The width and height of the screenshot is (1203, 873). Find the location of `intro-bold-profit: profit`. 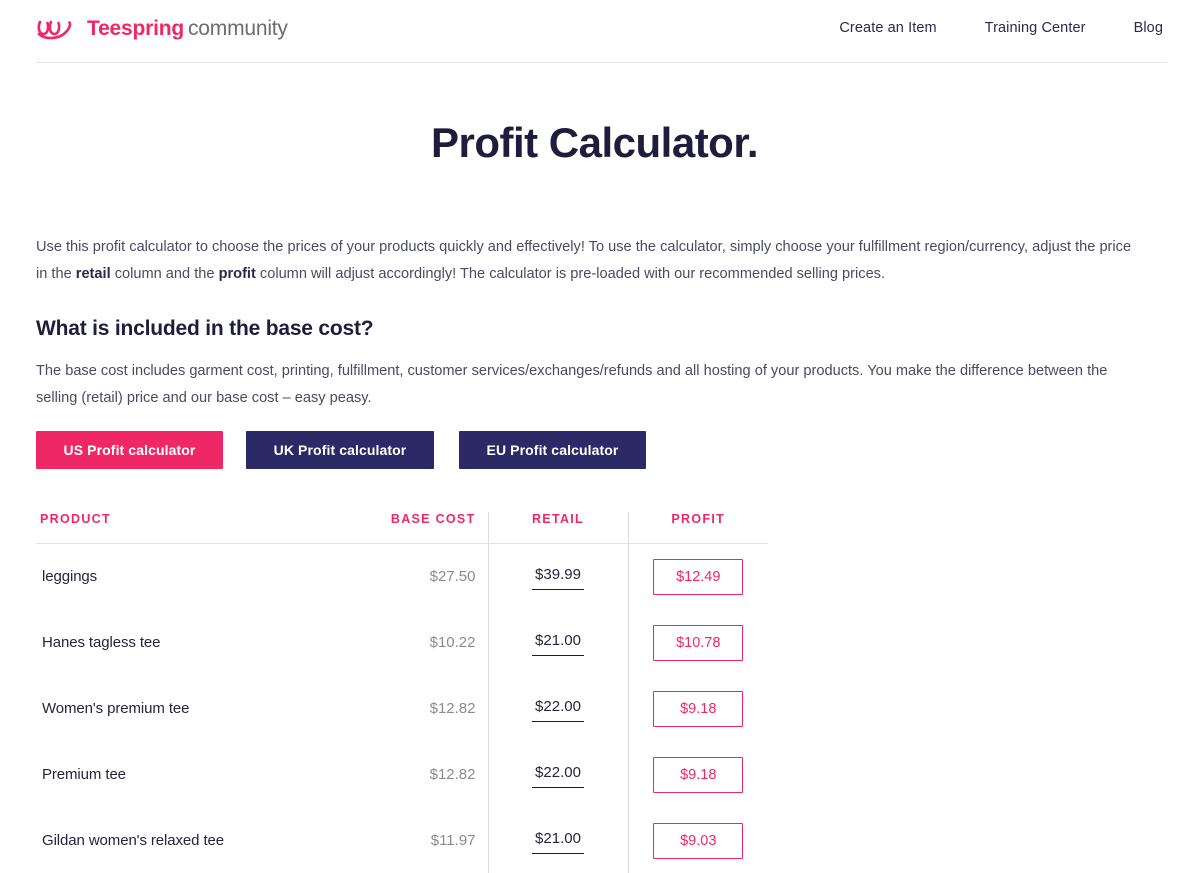

intro-bold-profit: profit is located at coordinates (237, 274).